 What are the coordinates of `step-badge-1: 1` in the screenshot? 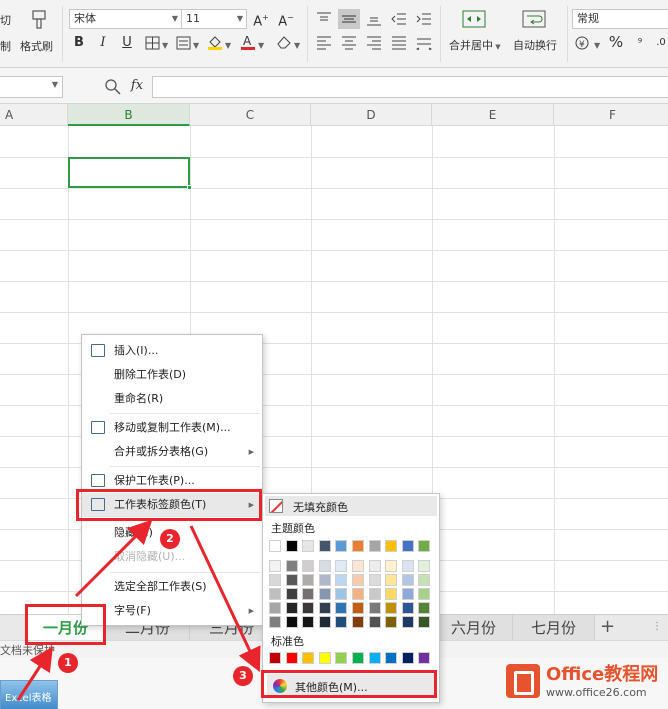 It's located at (68, 663).